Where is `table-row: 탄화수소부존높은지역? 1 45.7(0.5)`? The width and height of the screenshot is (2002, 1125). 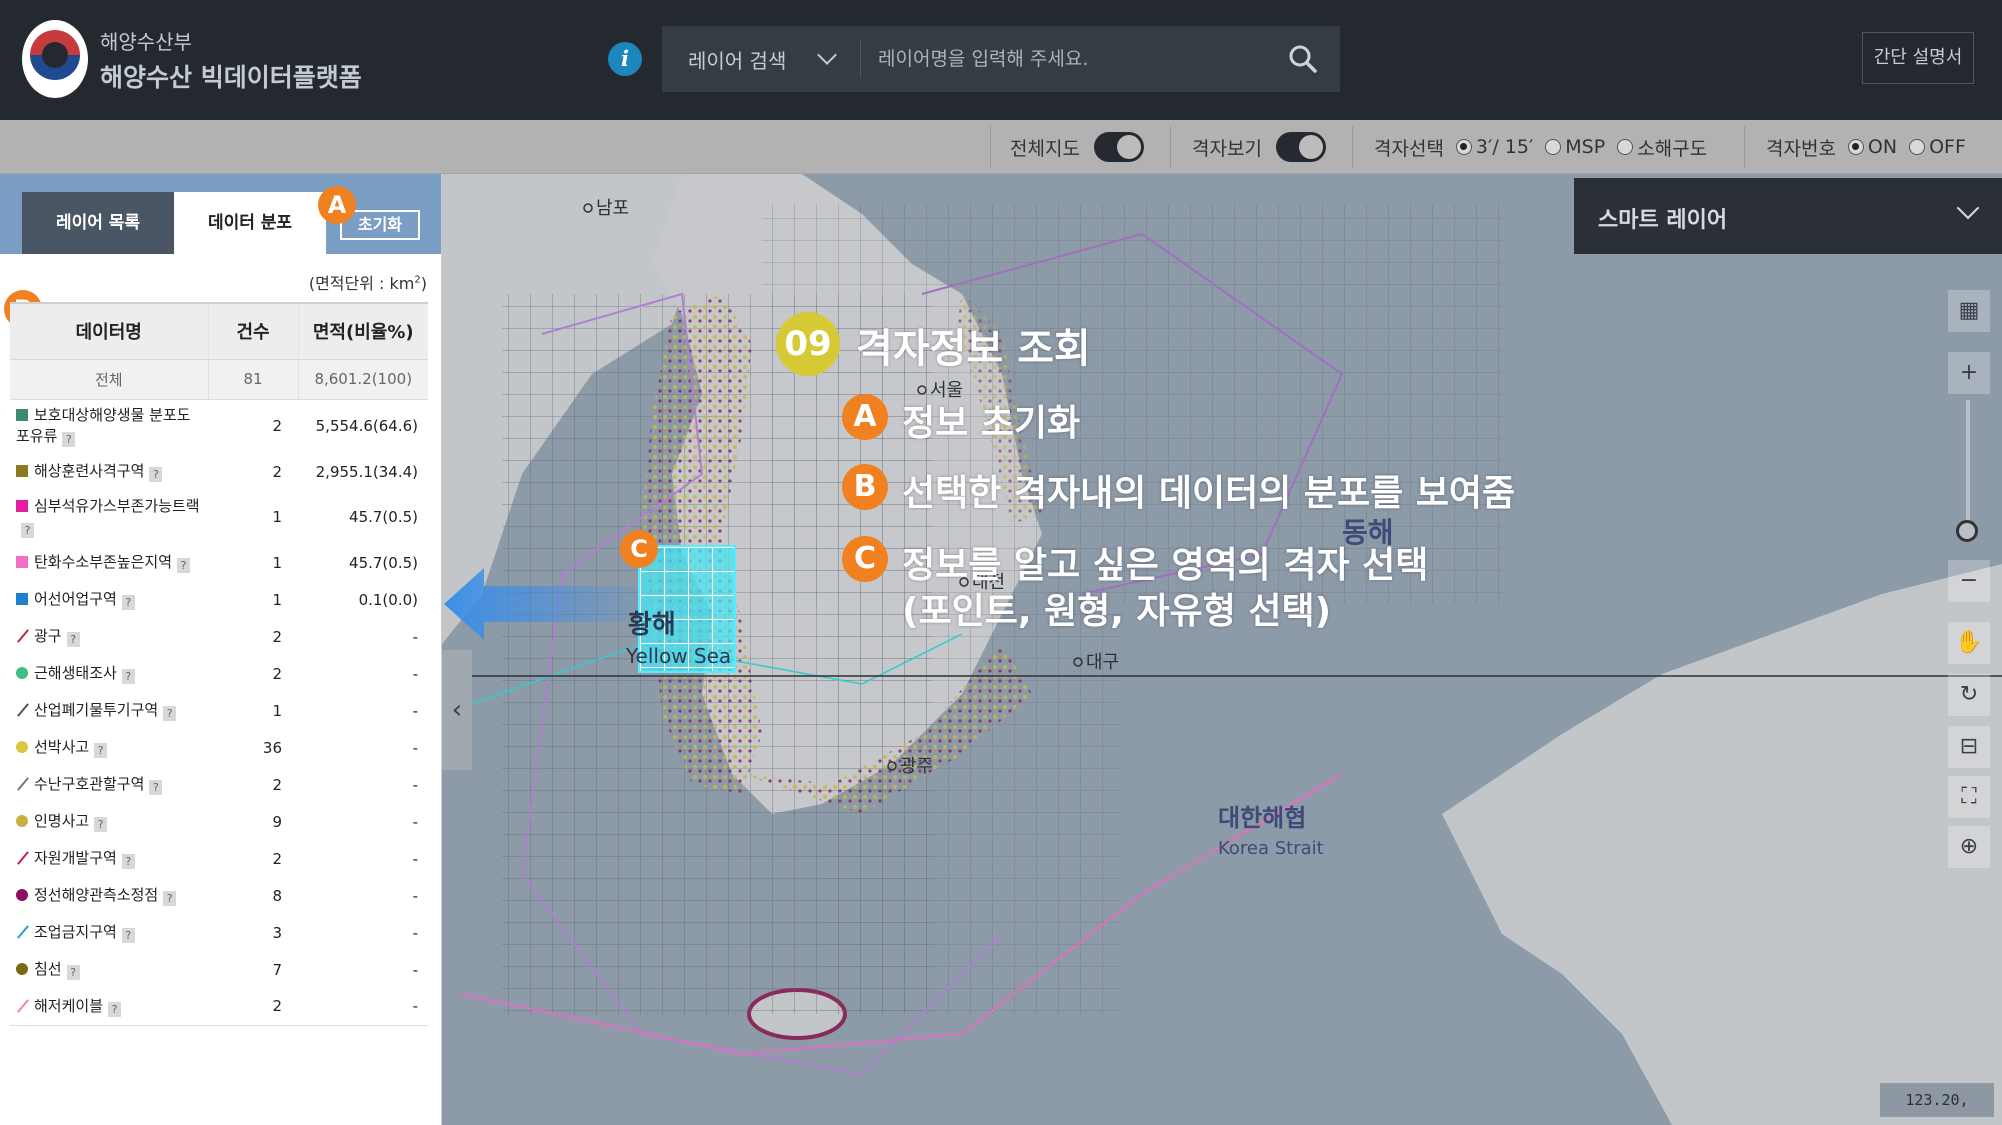 table-row: 탄화수소부존높은지역? 1 45.7(0.5) is located at coordinates (219, 562).